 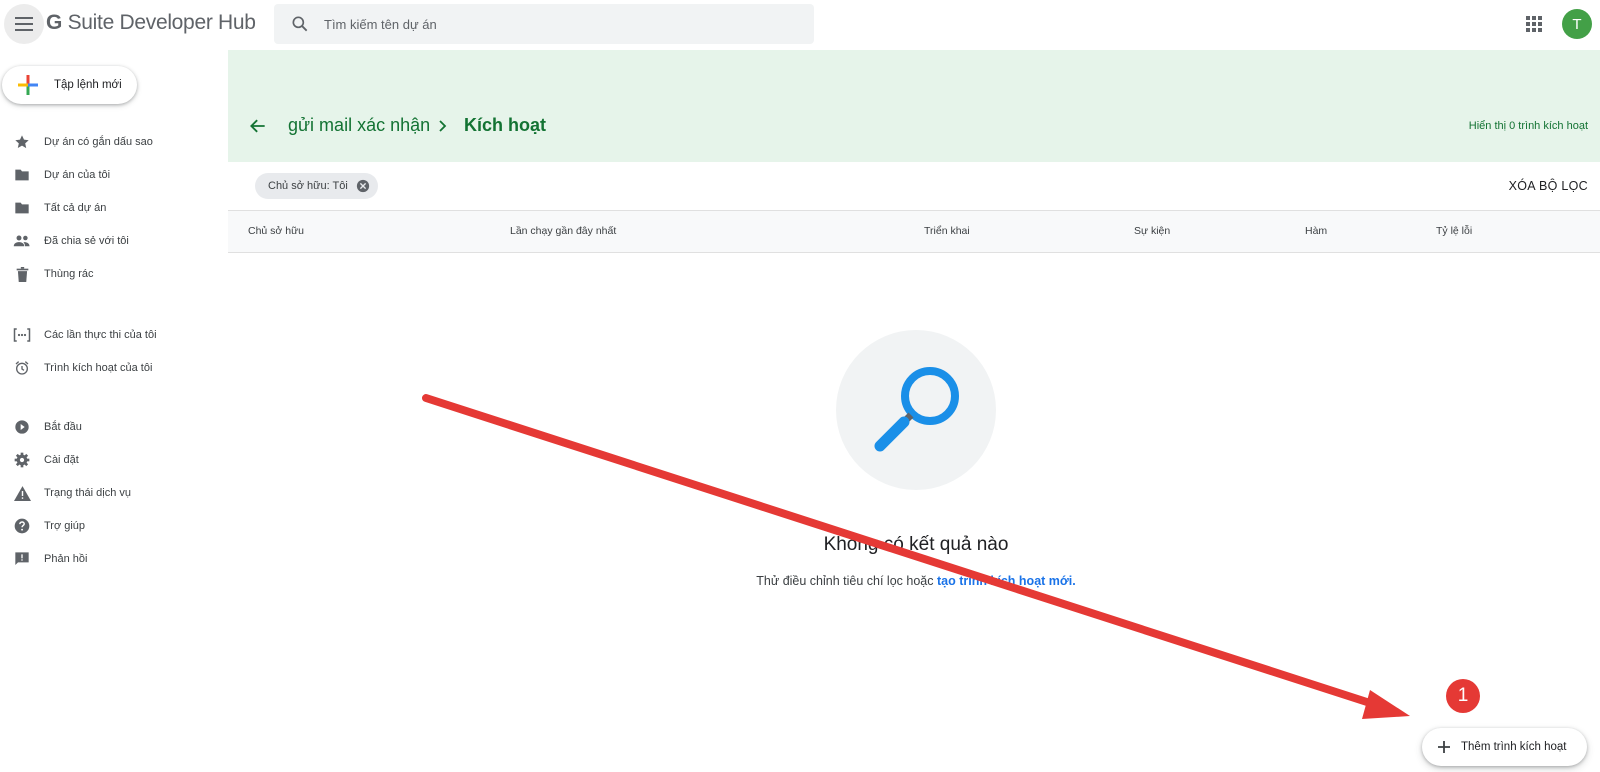 What do you see at coordinates (98, 142) in the screenshot?
I see `sidebar-item-label: Dự án có gắn dấu sao` at bounding box center [98, 142].